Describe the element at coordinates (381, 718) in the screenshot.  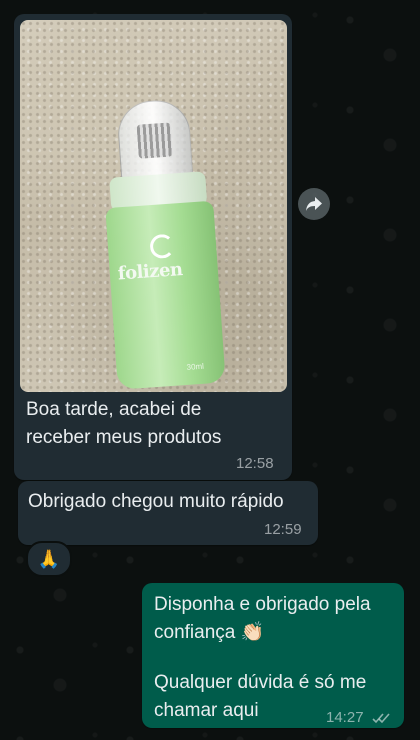
I see `double-check-icon` at that location.